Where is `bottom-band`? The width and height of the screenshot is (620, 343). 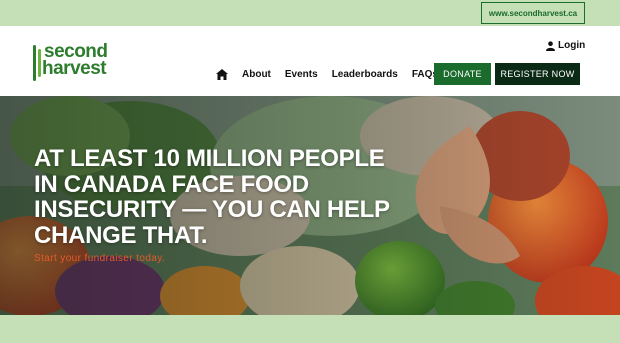
bottom-band is located at coordinates (310, 329).